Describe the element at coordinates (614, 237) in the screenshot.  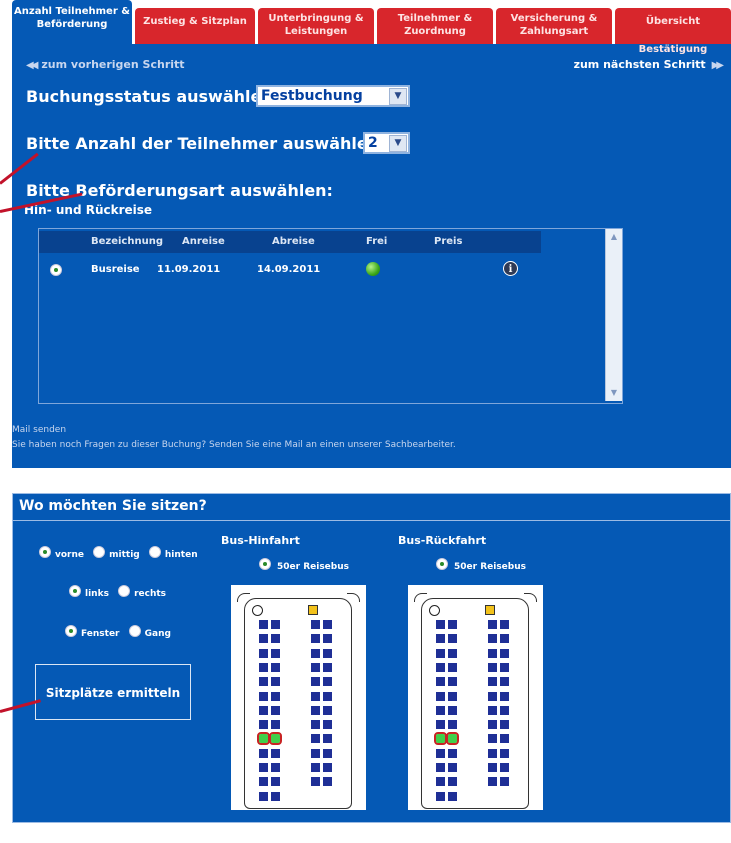
I see `scroll-up-icon: ▲` at that location.